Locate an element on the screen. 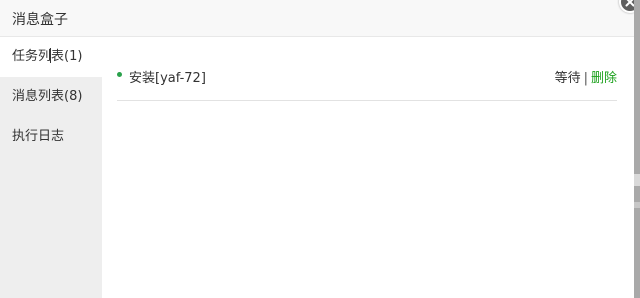 This screenshot has height=298, width=640. tab-label-rest: 表(1) is located at coordinates (67, 56).